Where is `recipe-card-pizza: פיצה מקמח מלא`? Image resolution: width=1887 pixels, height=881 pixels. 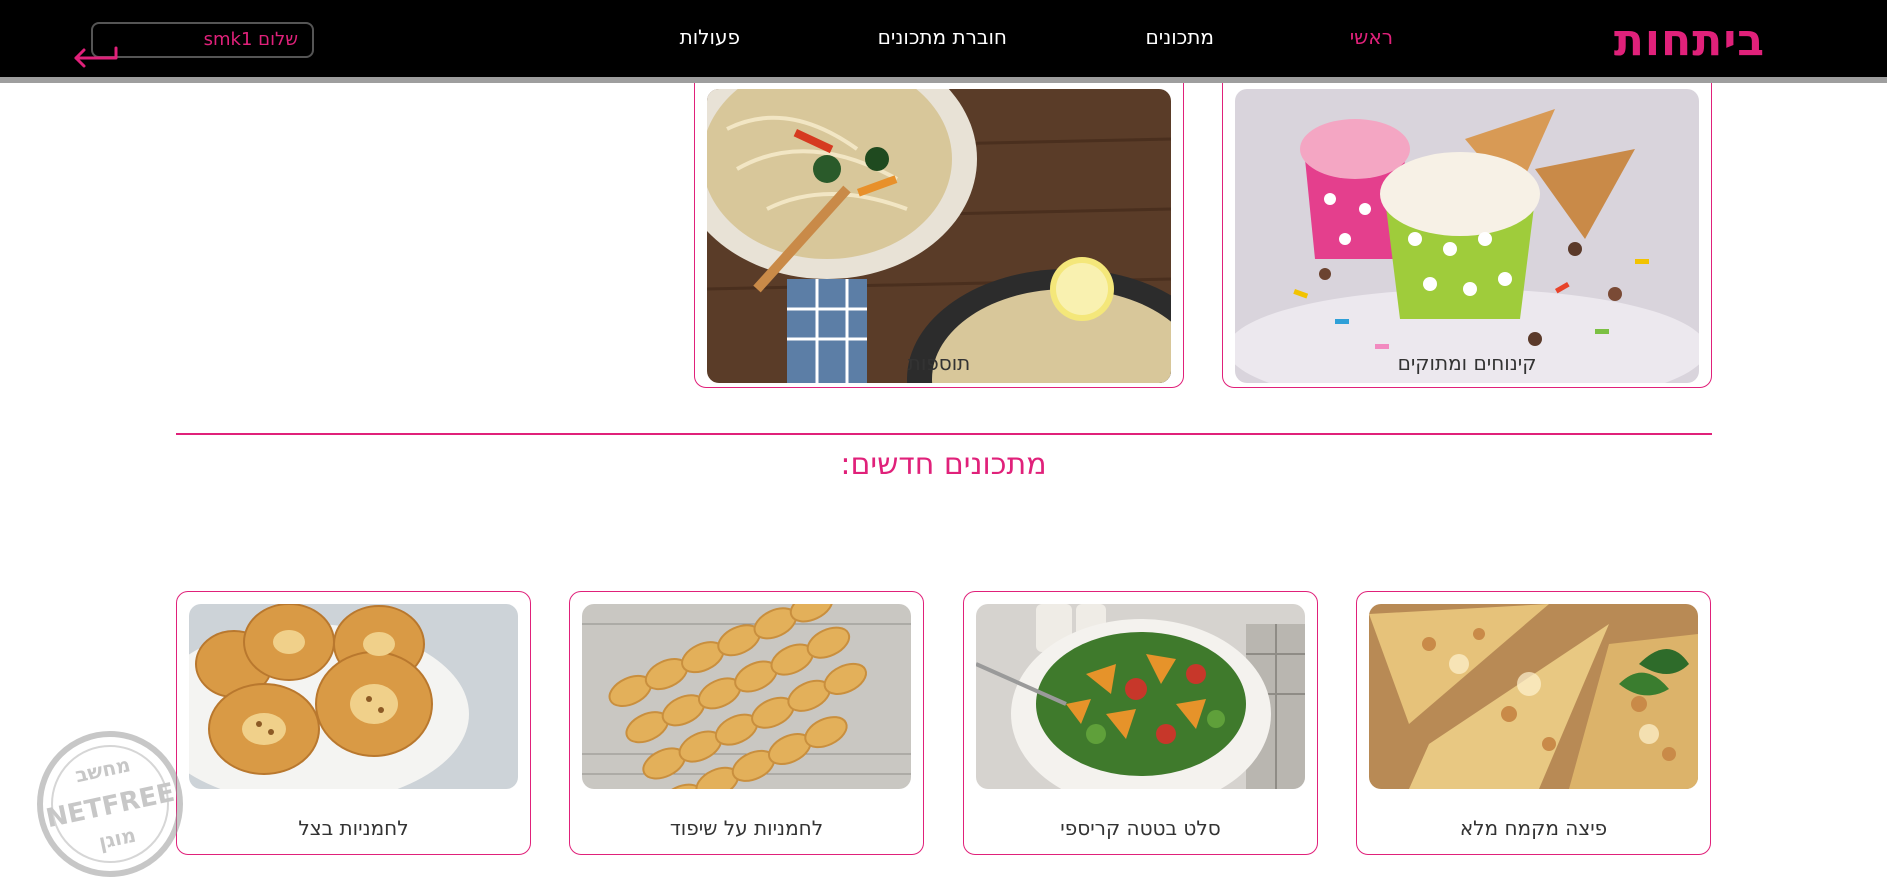
recipe-card-pizza: פיצה מקמח מלא is located at coordinates (1533, 723).